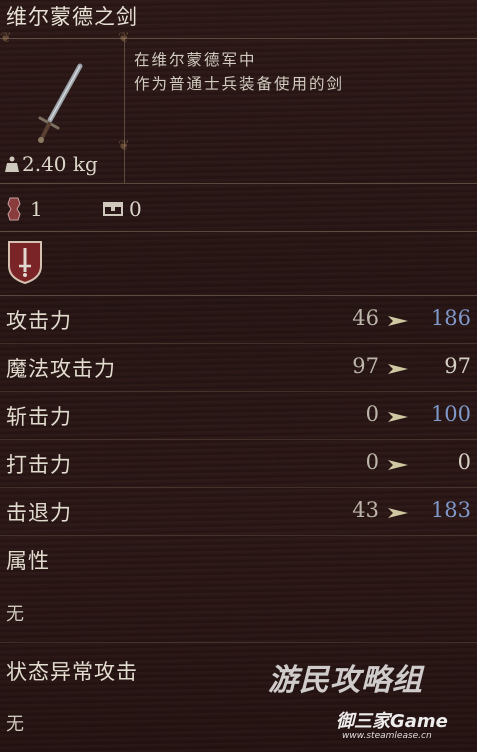 The image size is (477, 752). I want to click on hand-slot-icon, so click(14, 211).